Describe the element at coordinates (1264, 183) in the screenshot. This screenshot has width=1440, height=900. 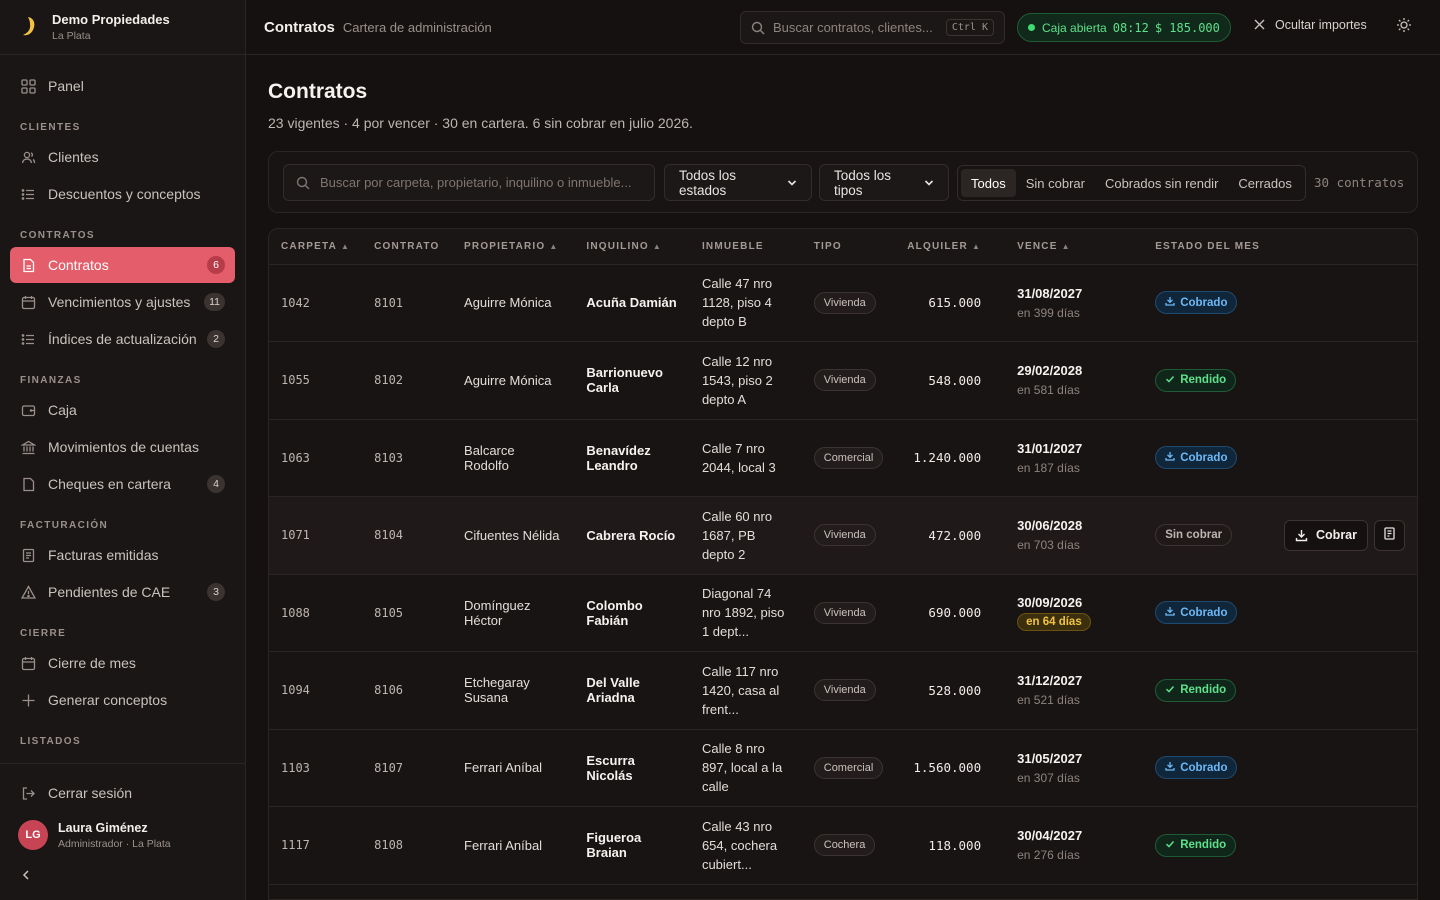
I see `segment-cerrados: Cerrados` at that location.